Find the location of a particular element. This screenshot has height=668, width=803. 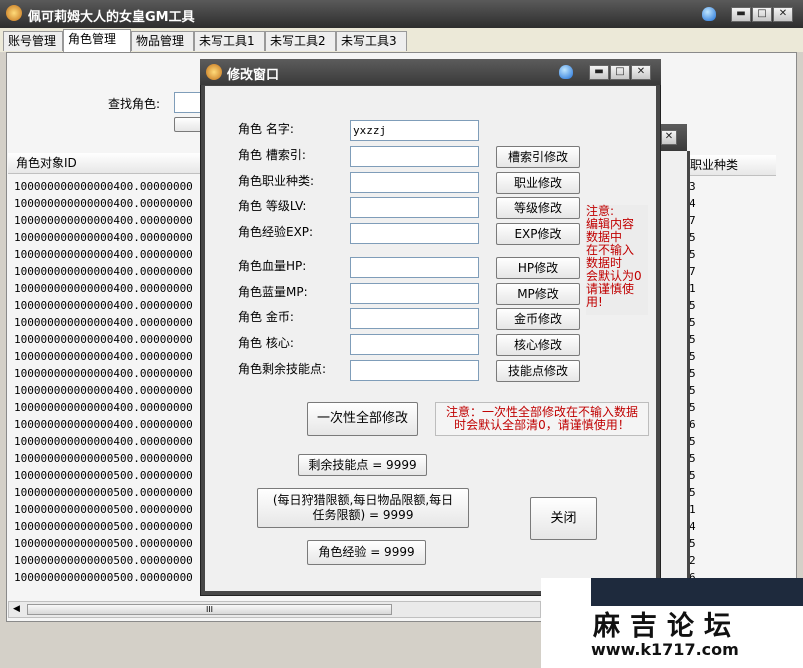

horizontal-scrollbar: ◀ III is located at coordinates (274, 609).